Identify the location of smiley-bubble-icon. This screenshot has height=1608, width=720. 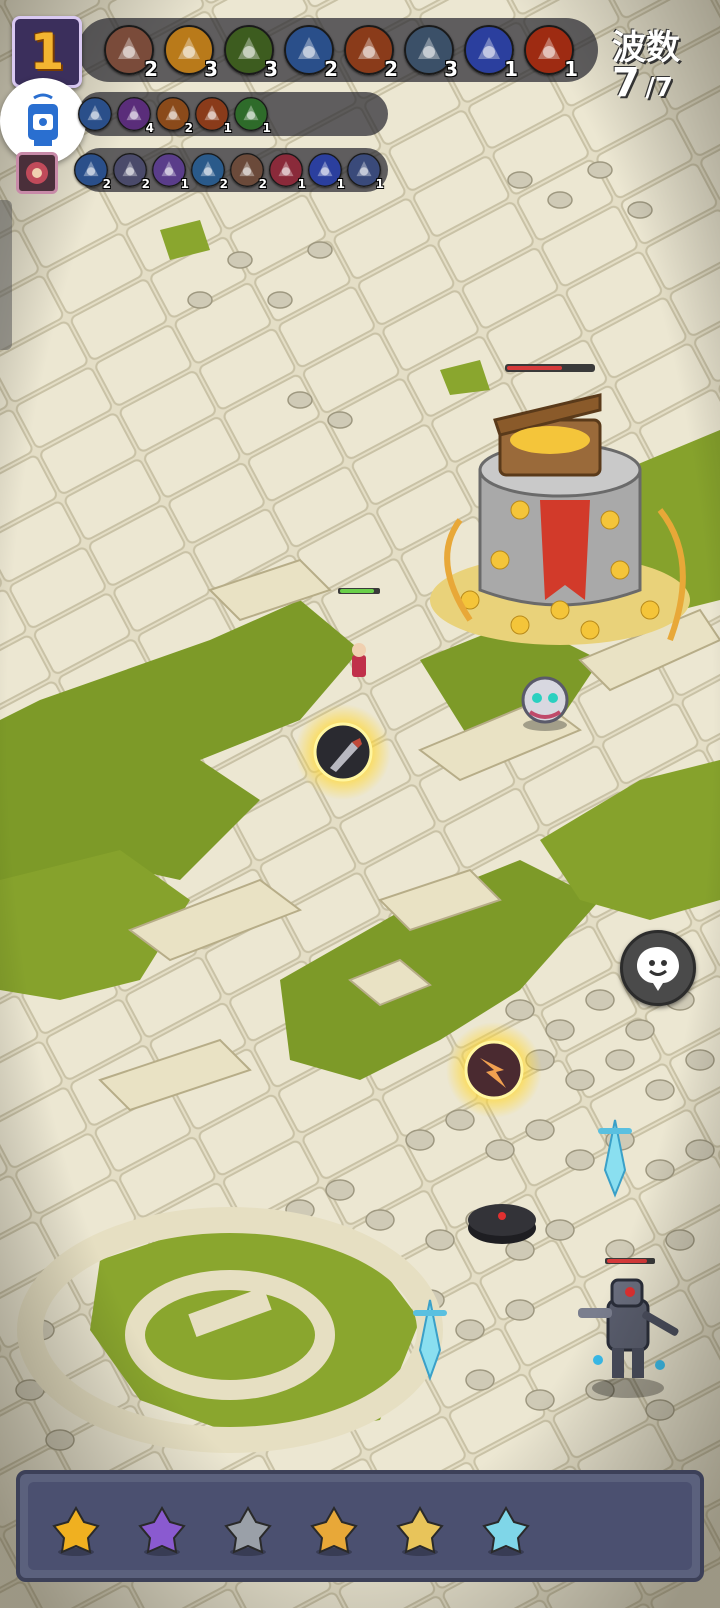
(658, 969).